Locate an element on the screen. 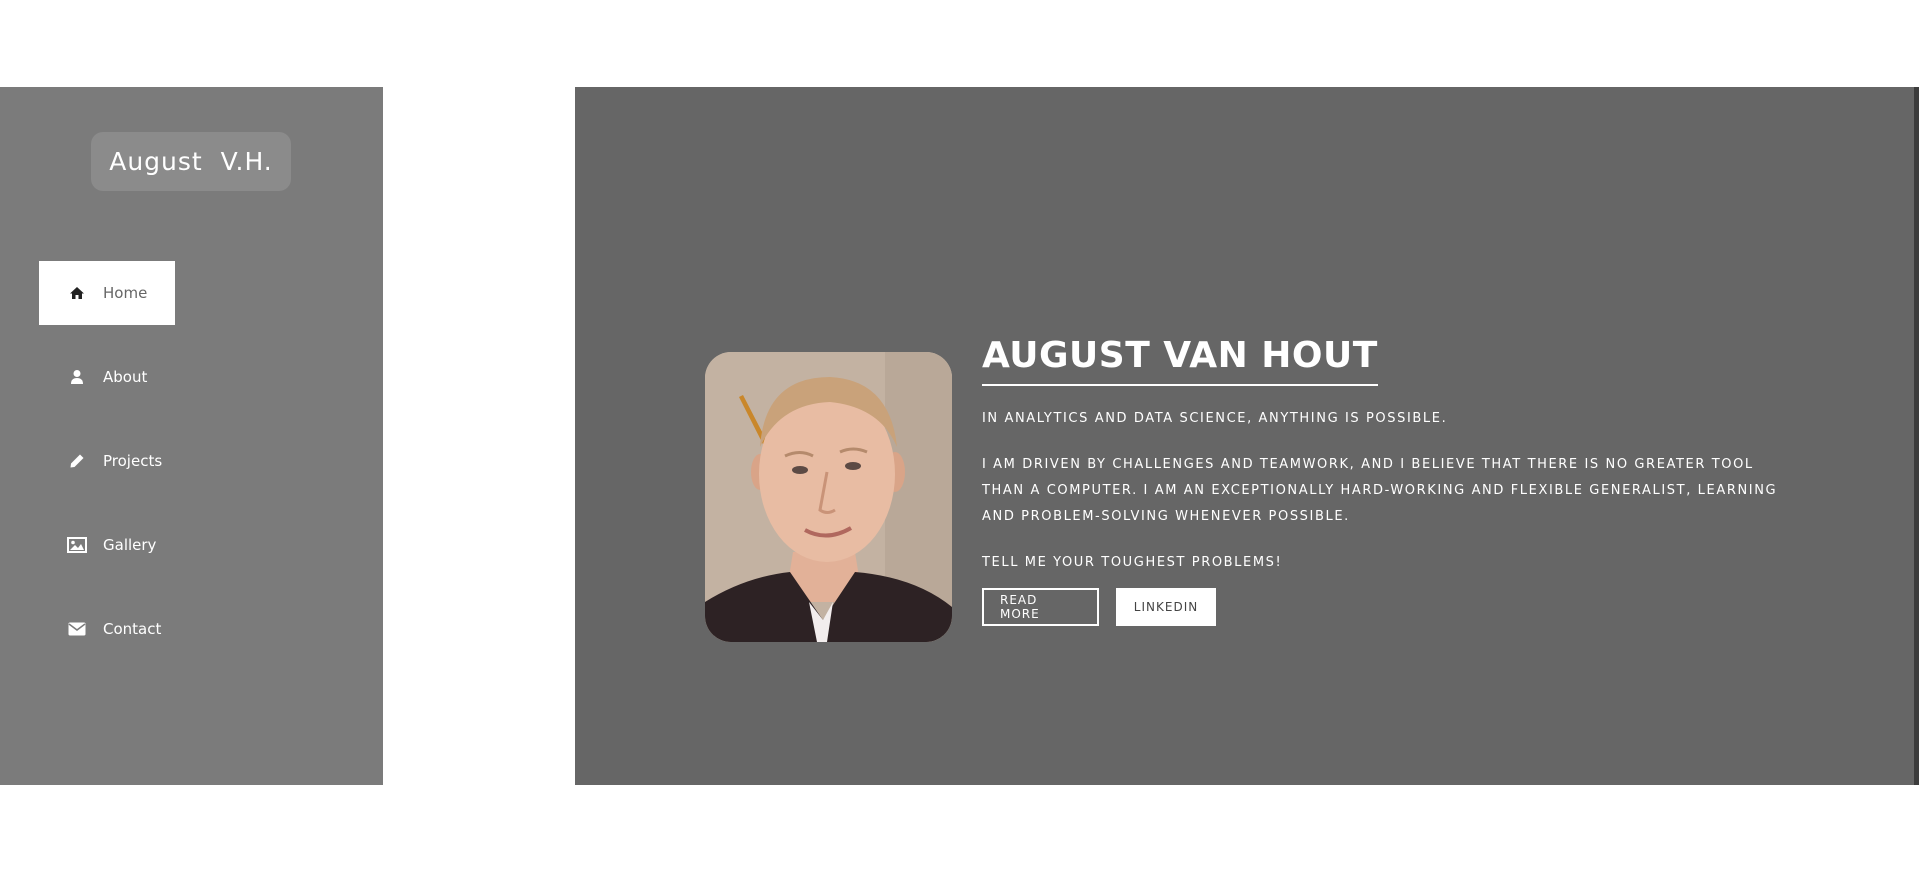 This screenshot has height=871, width=1919. page-title: AUGUST VAN HOUT is located at coordinates (1180, 359).